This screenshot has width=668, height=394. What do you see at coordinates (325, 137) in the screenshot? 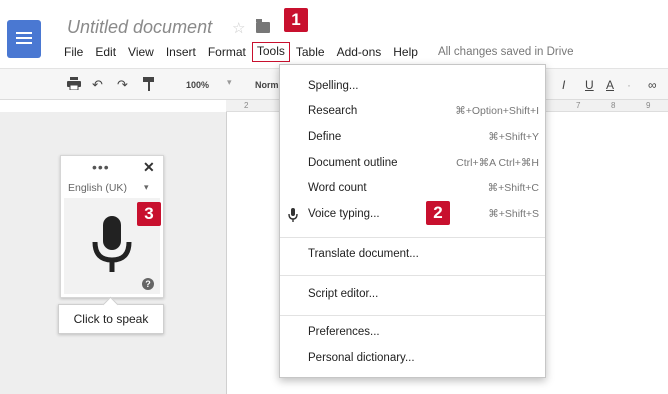
I see `menu-item-label: Define` at bounding box center [325, 137].